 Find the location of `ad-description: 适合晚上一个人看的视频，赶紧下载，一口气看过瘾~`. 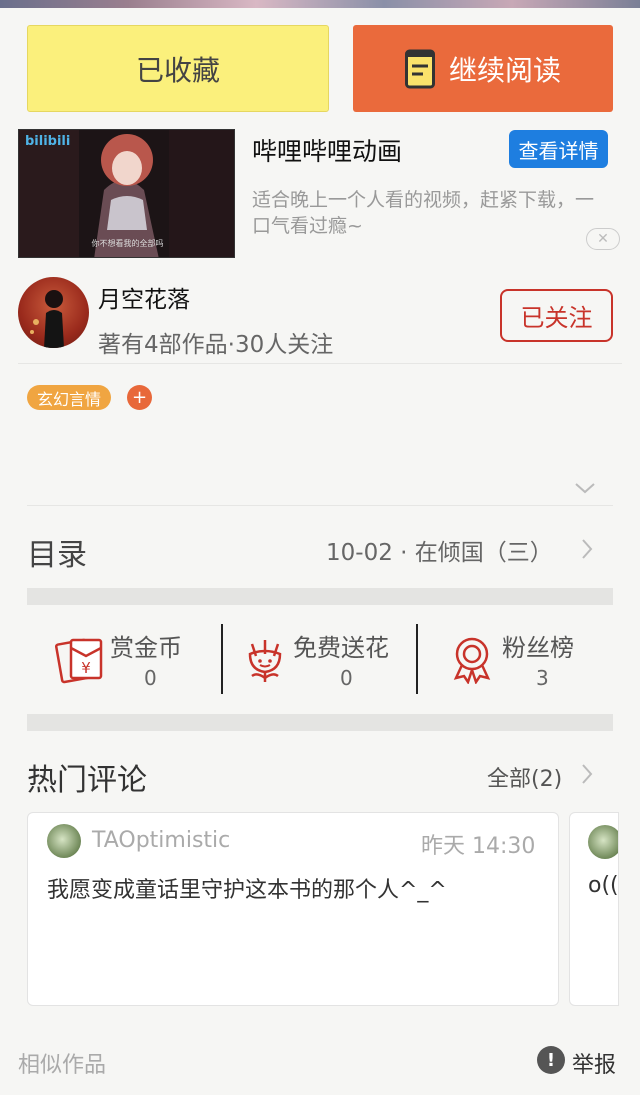

ad-description: 适合晚上一个人看的视频，赶紧下载，一口气看过瘾~ is located at coordinates (423, 213).